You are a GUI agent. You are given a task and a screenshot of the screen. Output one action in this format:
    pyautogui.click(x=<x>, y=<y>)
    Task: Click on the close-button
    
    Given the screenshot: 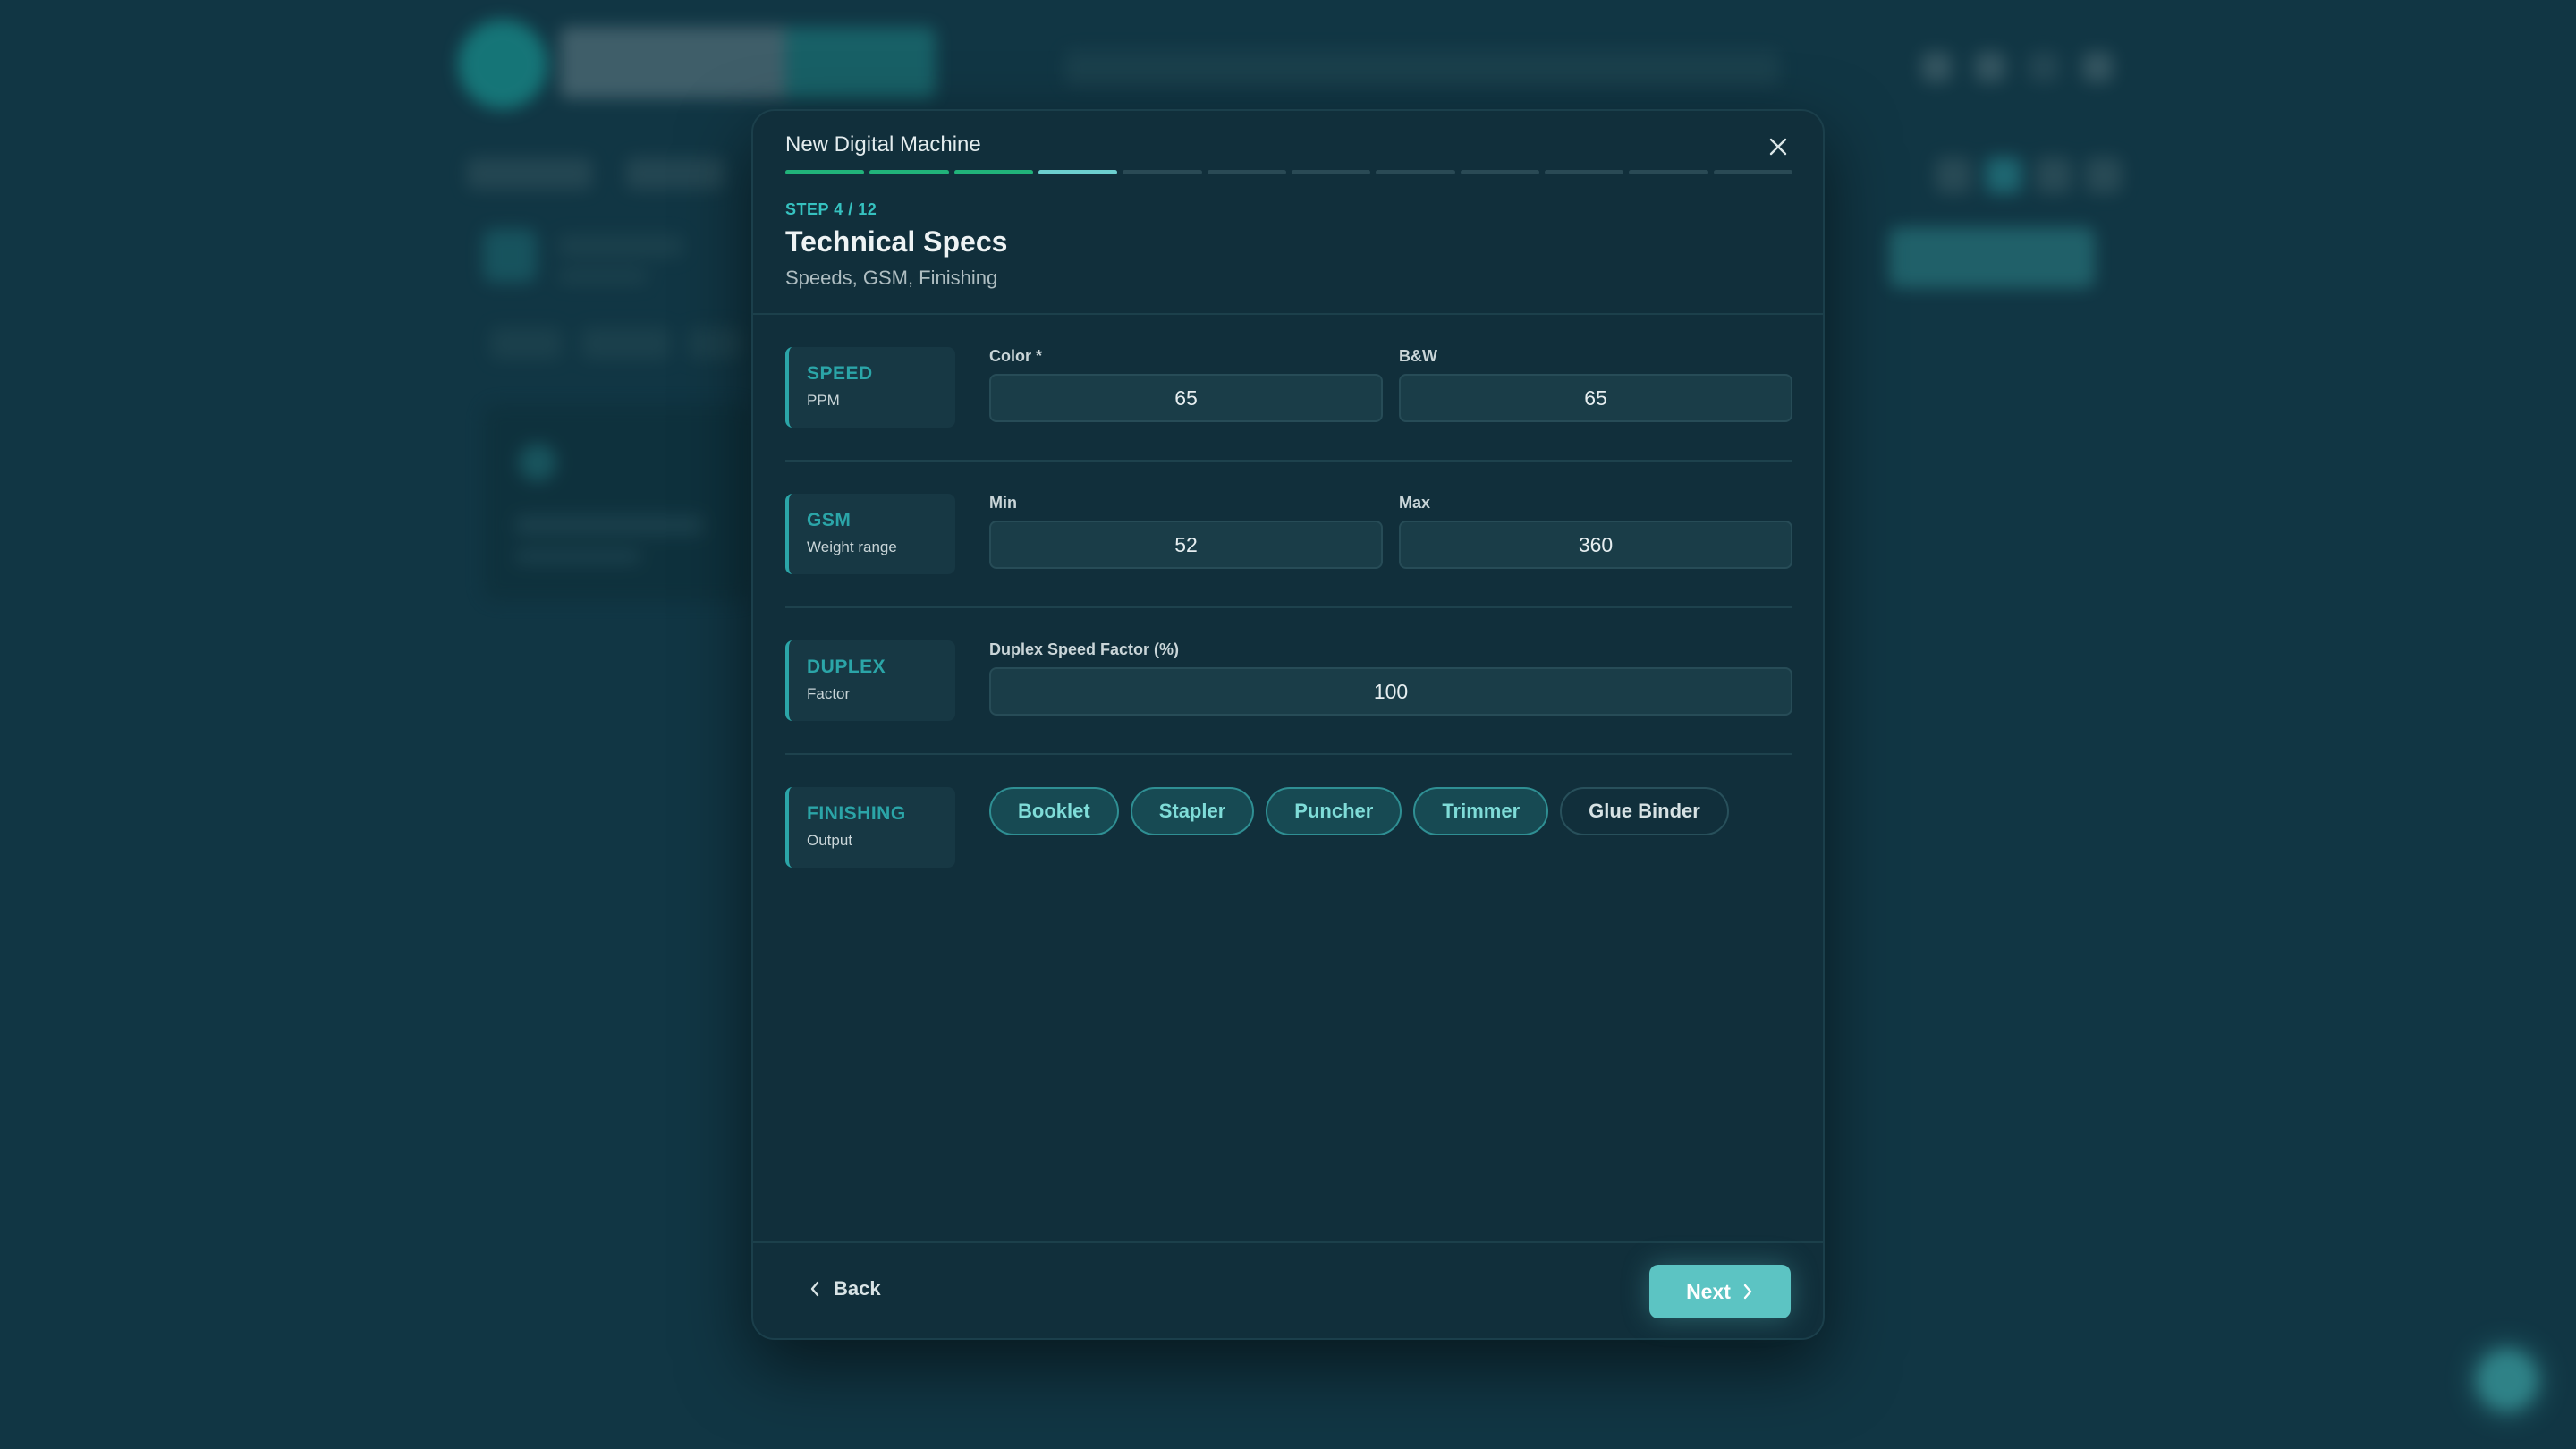 What is the action you would take?
    pyautogui.click(x=1778, y=147)
    